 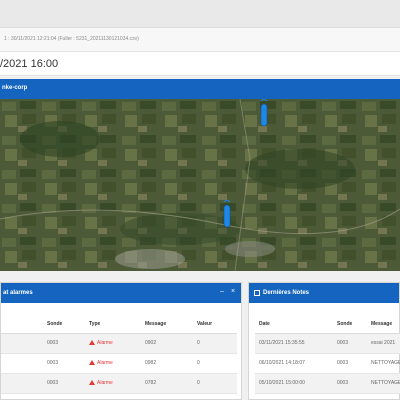 What do you see at coordinates (121, 293) in the screenshot?
I see `alarms-panel-header: at alarmes – ×` at bounding box center [121, 293].